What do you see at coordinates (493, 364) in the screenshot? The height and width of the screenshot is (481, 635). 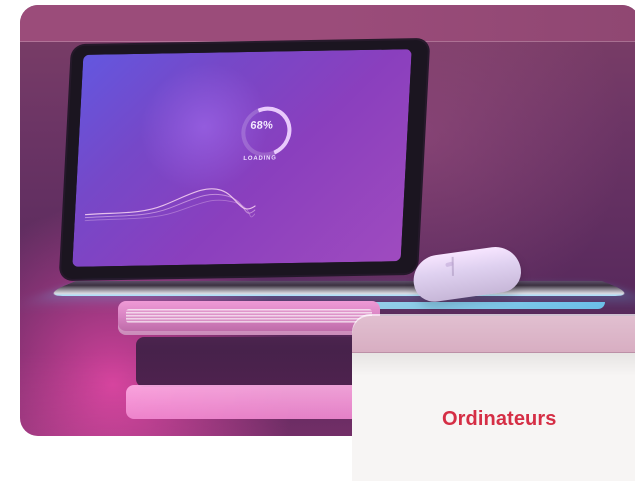 I see `category-card-shadow` at bounding box center [493, 364].